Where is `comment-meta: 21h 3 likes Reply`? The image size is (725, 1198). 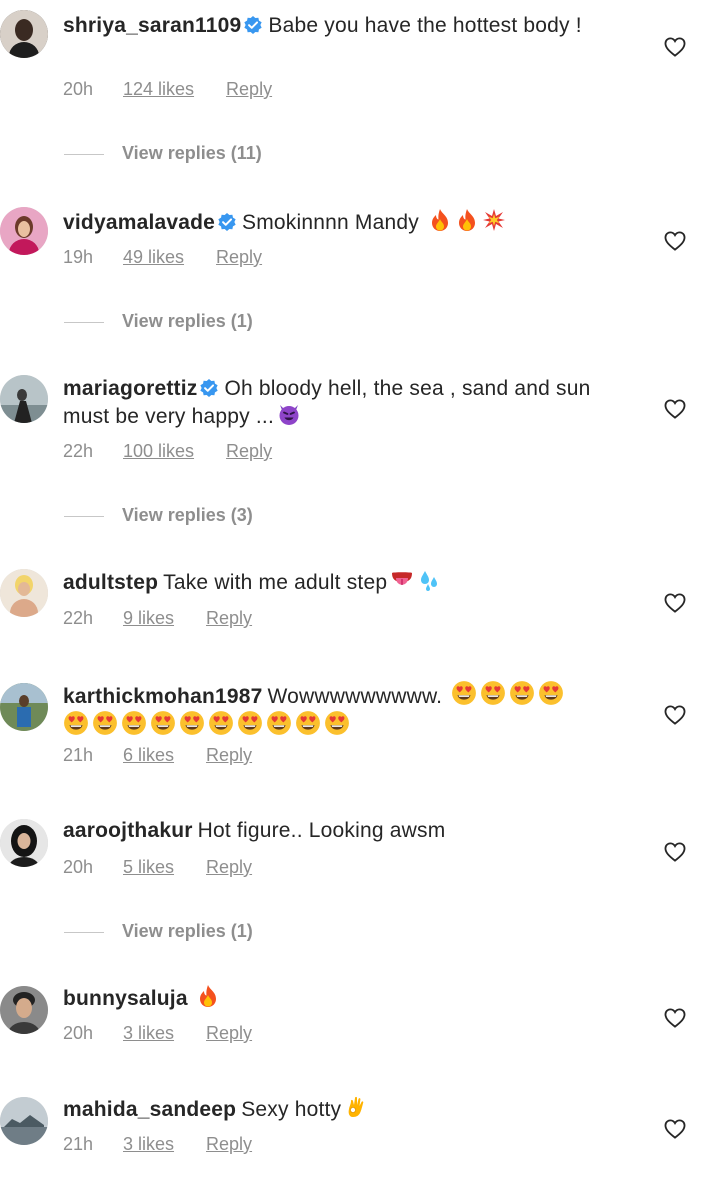
comment-meta: 21h 3 likes Reply is located at coordinates (157, 1144).